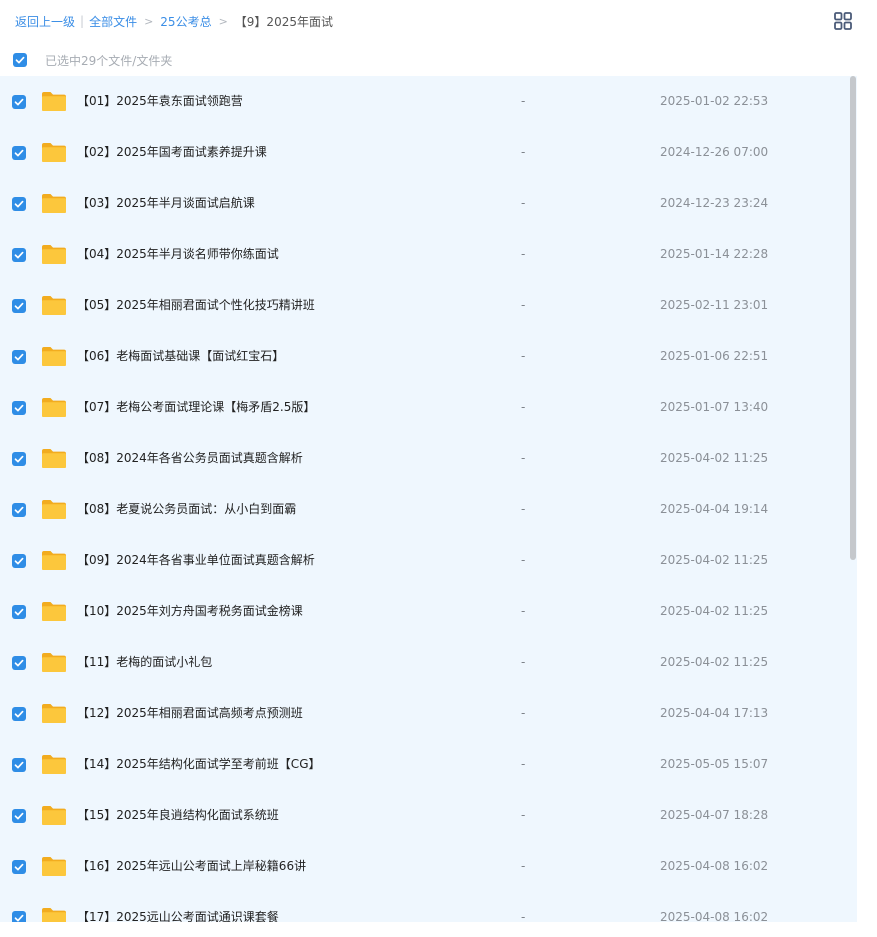 The width and height of the screenshot is (877, 937). What do you see at coordinates (172, 152) in the screenshot?
I see `file-name: 【02】2025年国考面试素养提升课` at bounding box center [172, 152].